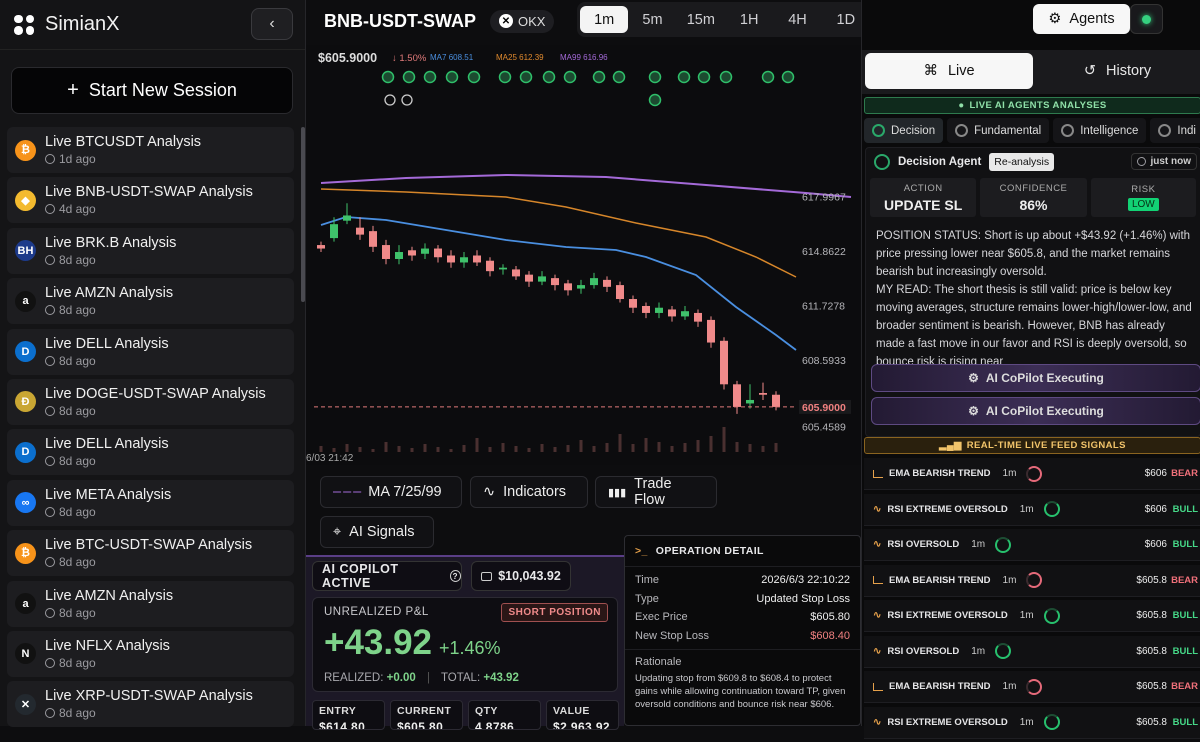  I want to click on trade-flow-button: ▮▮▮ Trade Flow, so click(656, 492).